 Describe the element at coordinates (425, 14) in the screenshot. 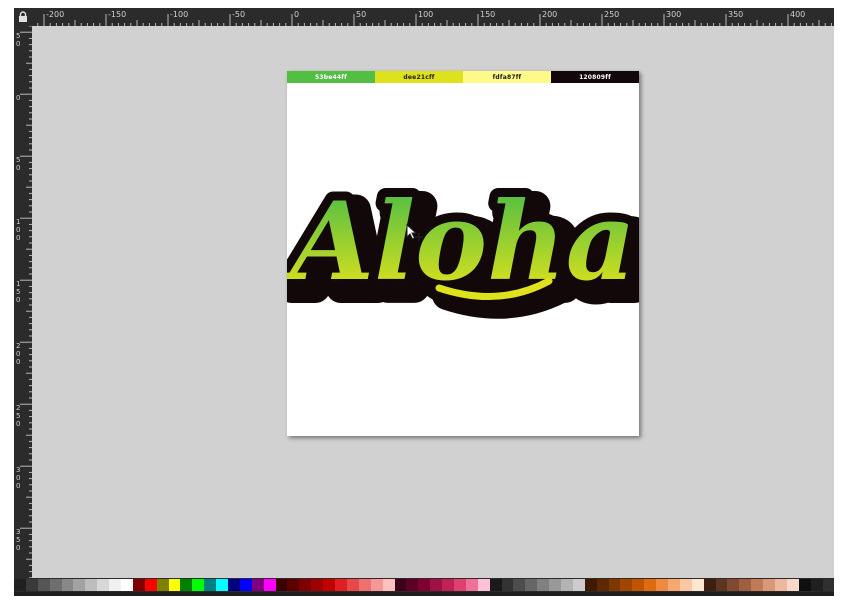

I see `ruler-label: 100` at that location.